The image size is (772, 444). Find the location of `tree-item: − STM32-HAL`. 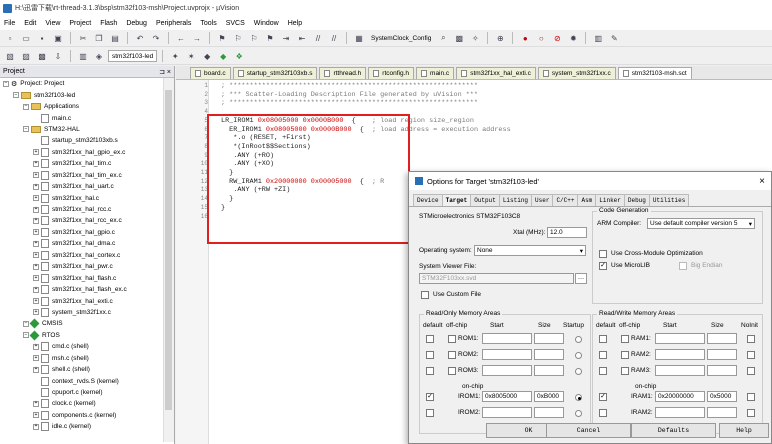

tree-item: − STM32-HAL is located at coordinates (87, 129).